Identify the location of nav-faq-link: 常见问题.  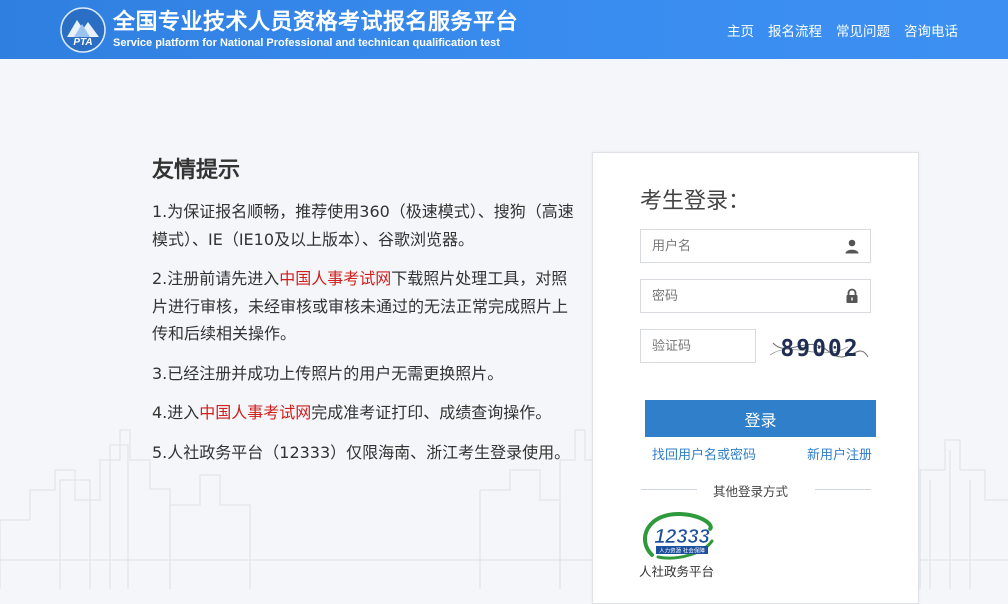
(863, 30).